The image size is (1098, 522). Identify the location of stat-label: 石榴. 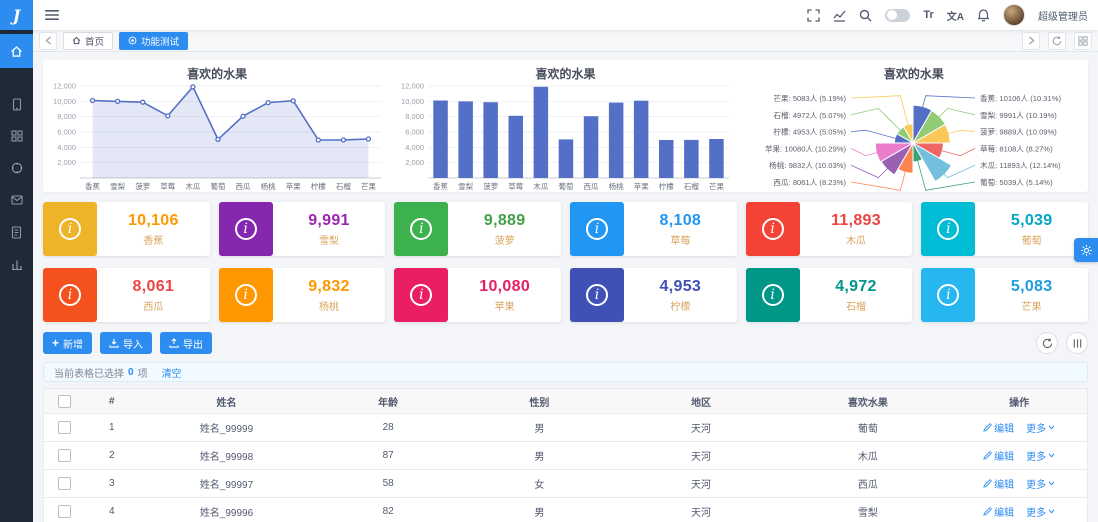
(855, 307).